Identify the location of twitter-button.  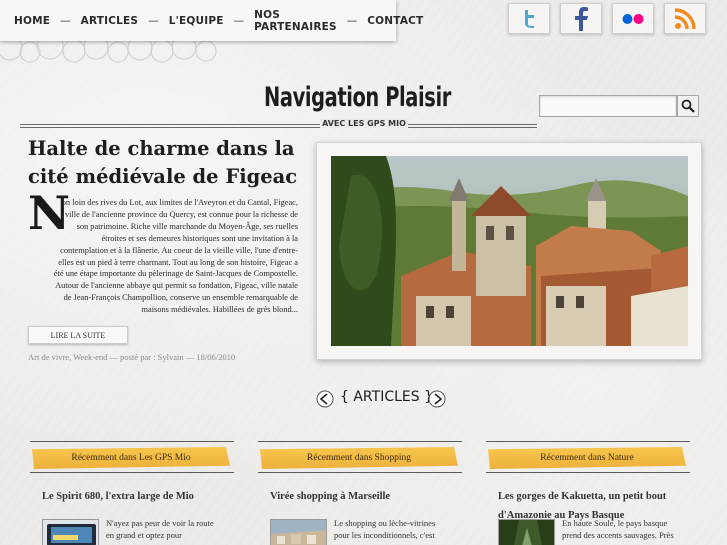
(529, 18).